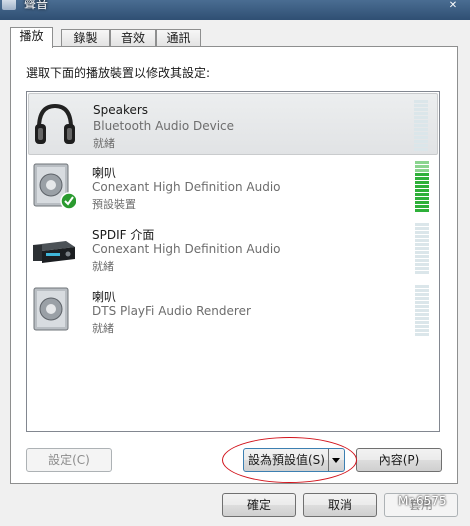 The height and width of the screenshot is (526, 470). What do you see at coordinates (114, 204) in the screenshot?
I see `device-status: 預設裝置` at bounding box center [114, 204].